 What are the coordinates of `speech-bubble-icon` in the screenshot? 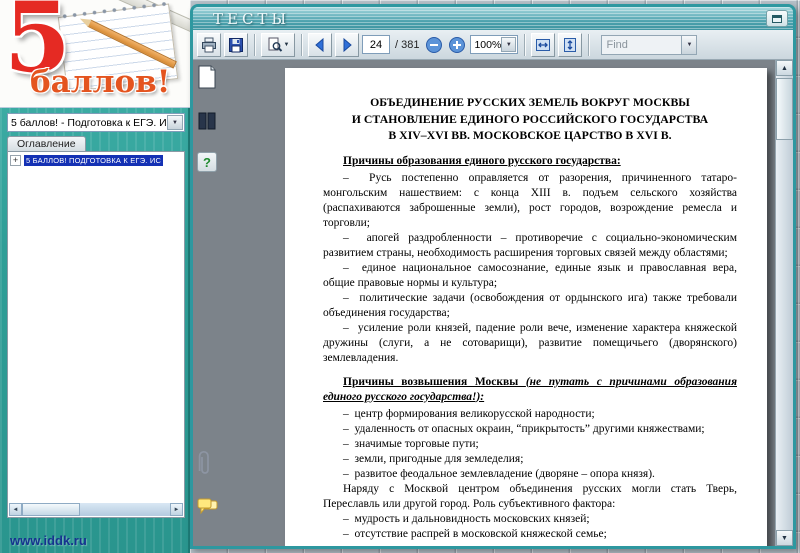 It's located at (207, 506).